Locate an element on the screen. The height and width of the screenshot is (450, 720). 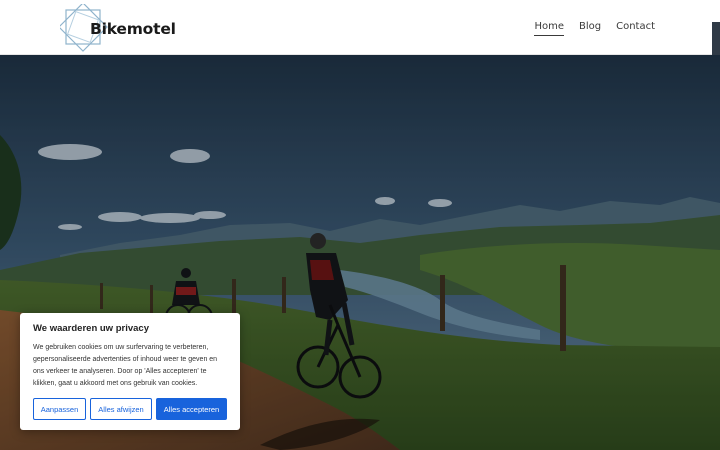
site-header: Bikemotel Home Blog Contact is located at coordinates (360, 27).